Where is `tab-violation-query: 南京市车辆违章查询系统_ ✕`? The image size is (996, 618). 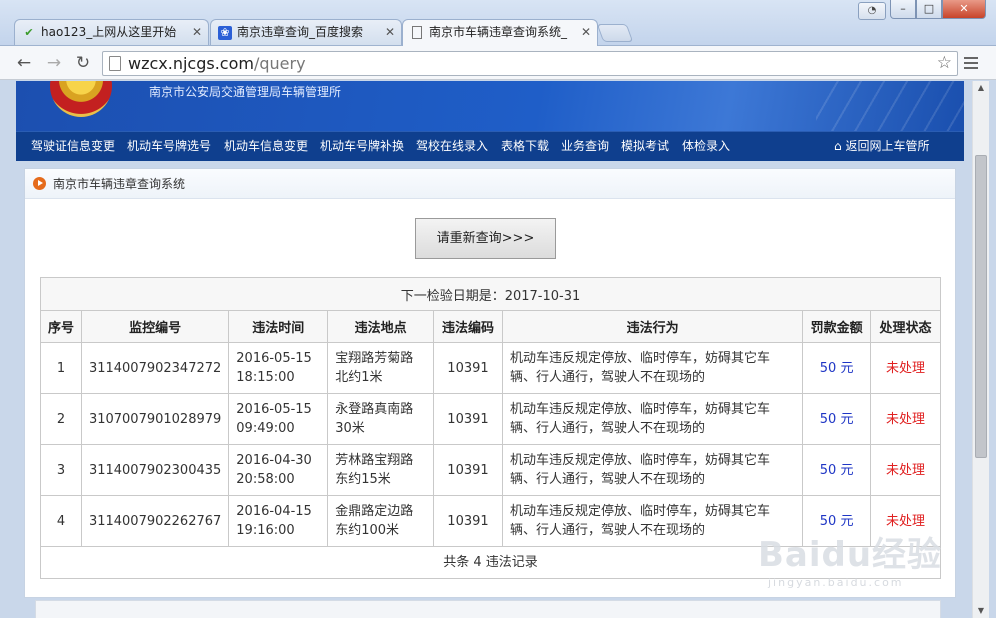 tab-violation-query: 南京市车辆违章查询系统_ ✕ is located at coordinates (500, 32).